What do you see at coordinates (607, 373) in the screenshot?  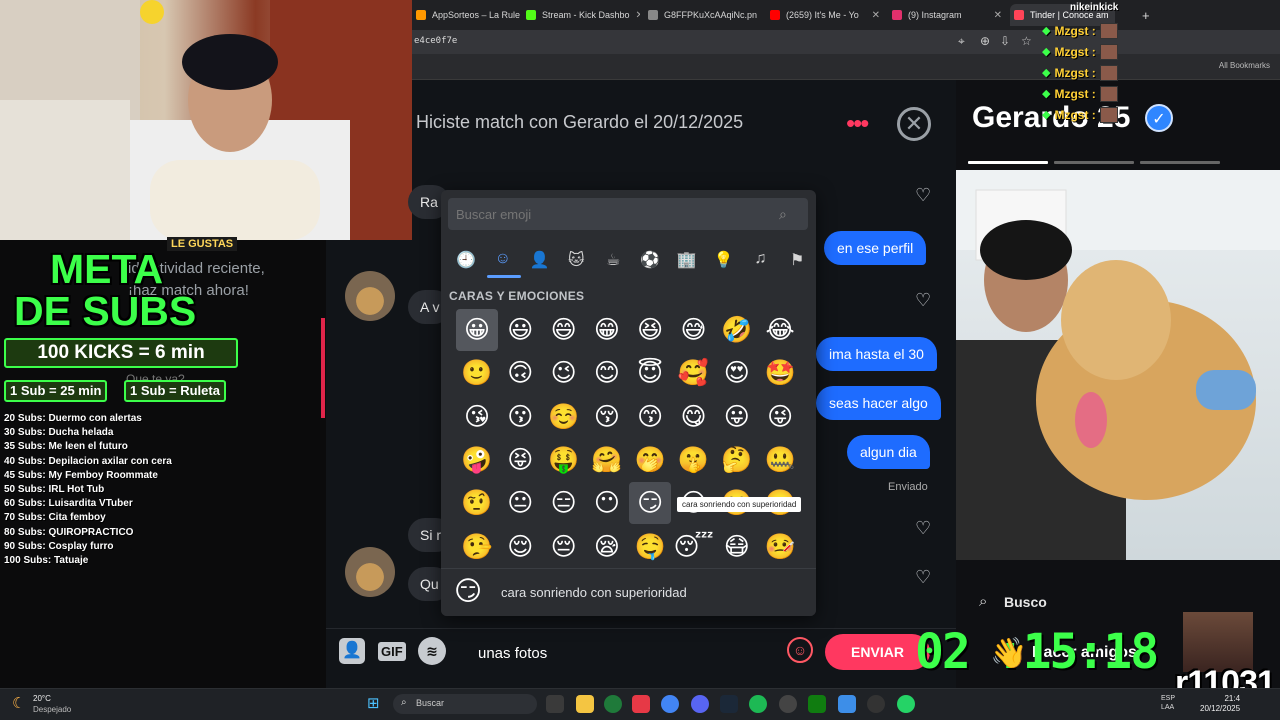 I see `emoji-cell: 😊` at bounding box center [607, 373].